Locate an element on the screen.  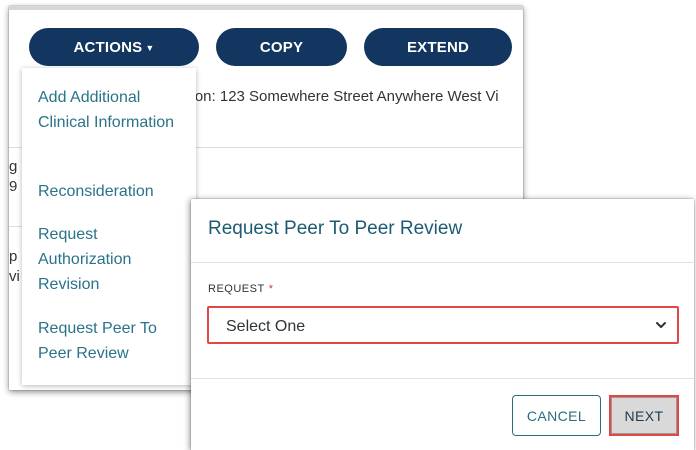
actions-button: ACTIONS ▼ is located at coordinates (114, 47).